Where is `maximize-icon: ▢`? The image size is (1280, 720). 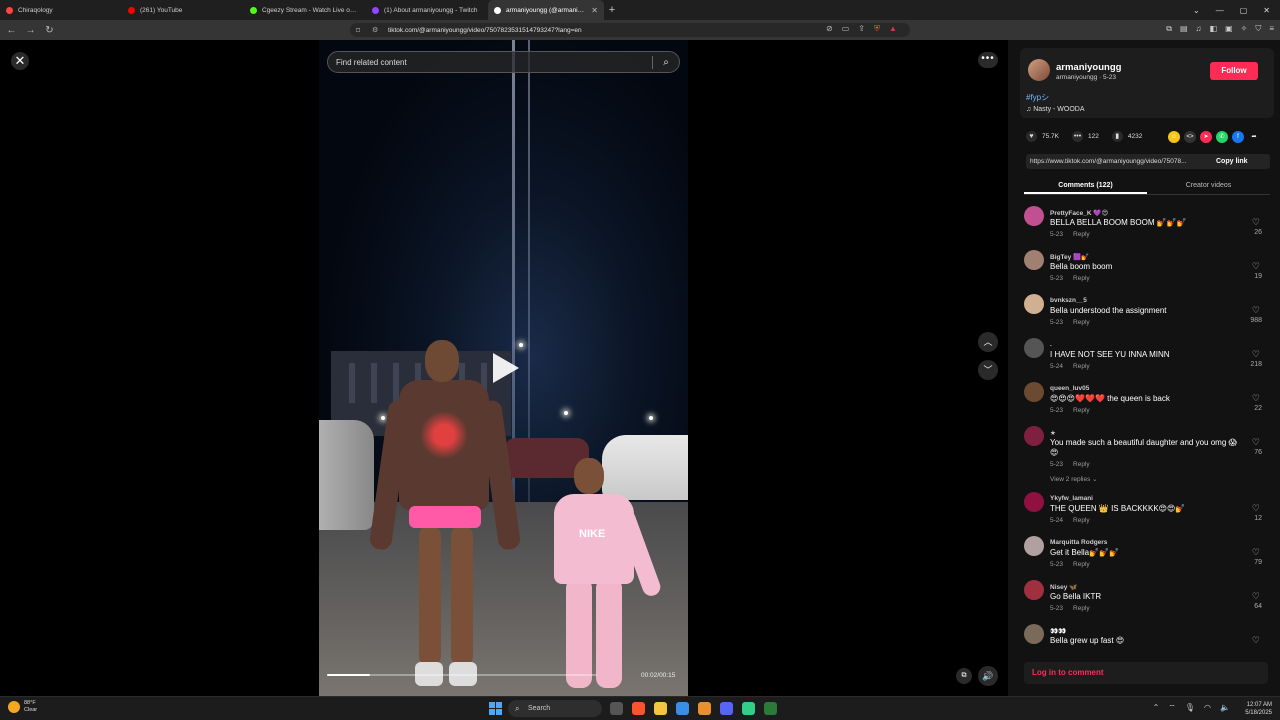
maximize-icon: ▢ is located at coordinates (1244, 10).